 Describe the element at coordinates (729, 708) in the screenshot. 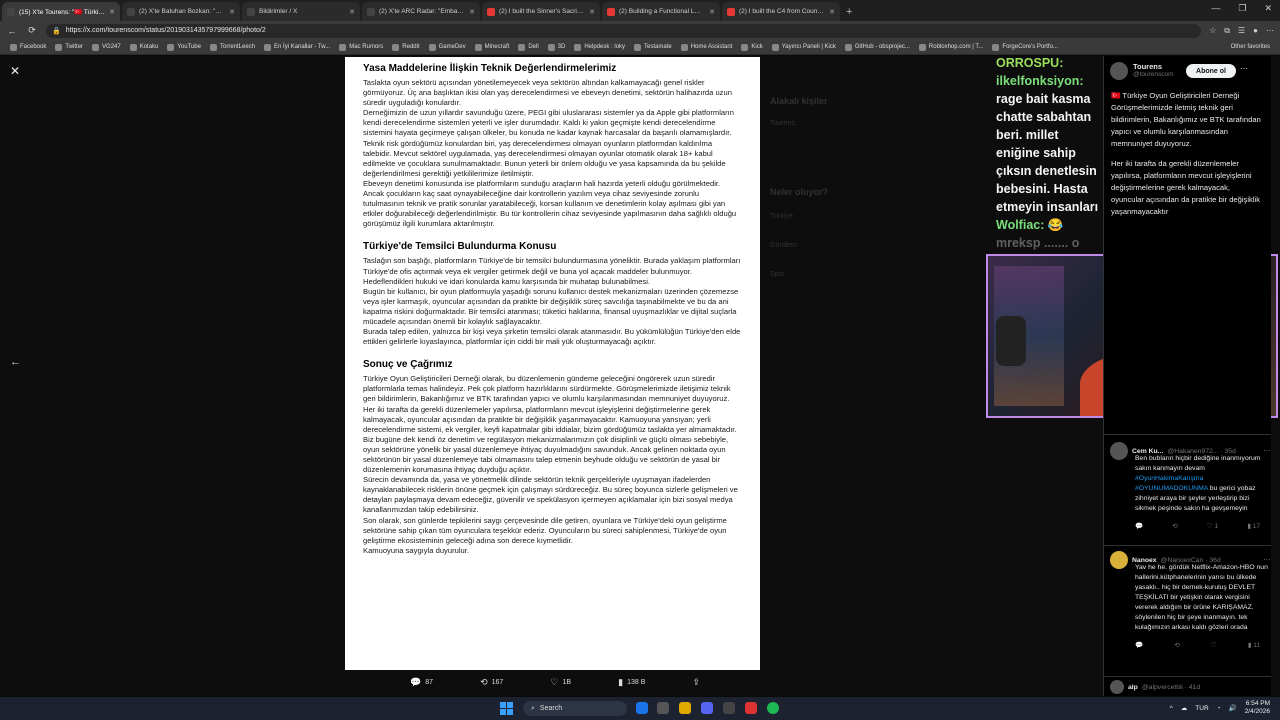

I see `obs-icon` at that location.